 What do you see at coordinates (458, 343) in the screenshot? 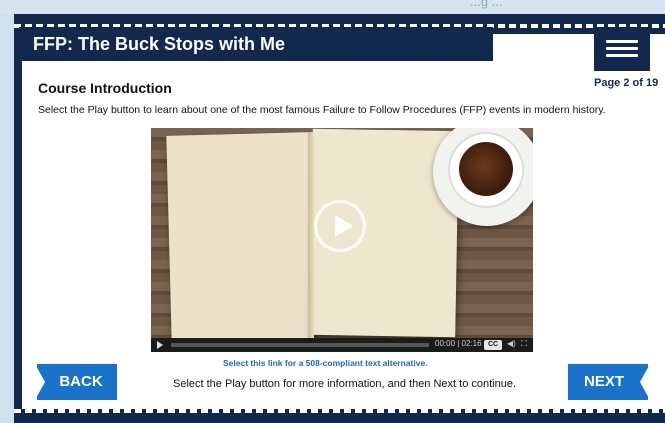
I see `time-display: 00:00 | 02:16` at bounding box center [458, 343].